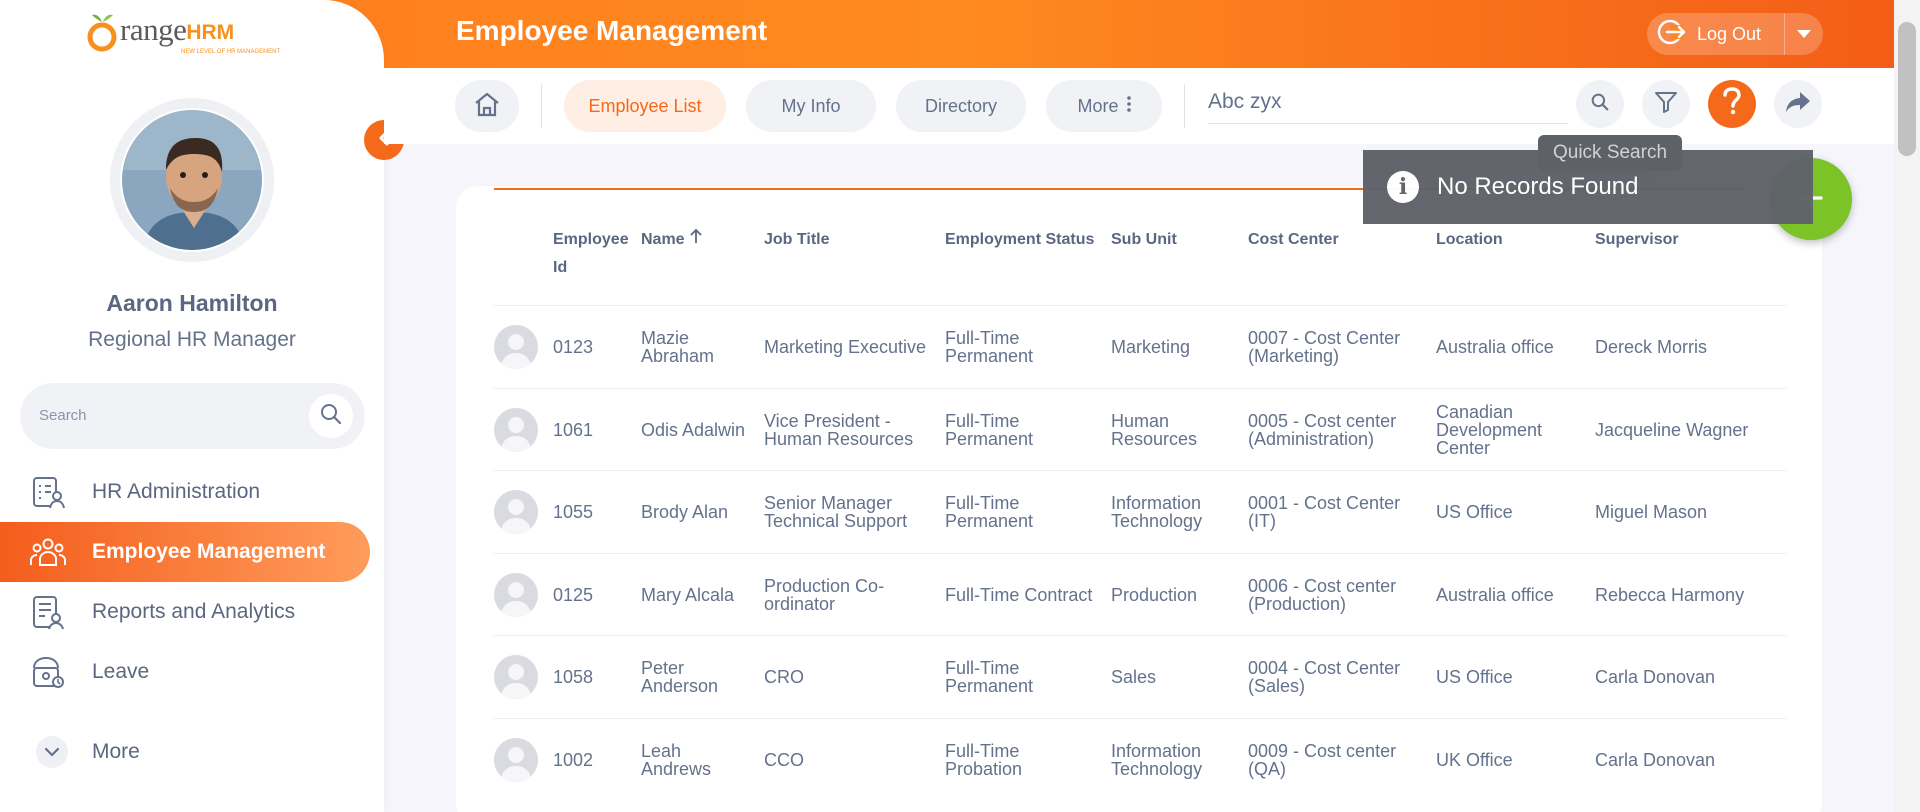 The width and height of the screenshot is (1920, 812). I want to click on tab-my-info: My Info, so click(811, 106).